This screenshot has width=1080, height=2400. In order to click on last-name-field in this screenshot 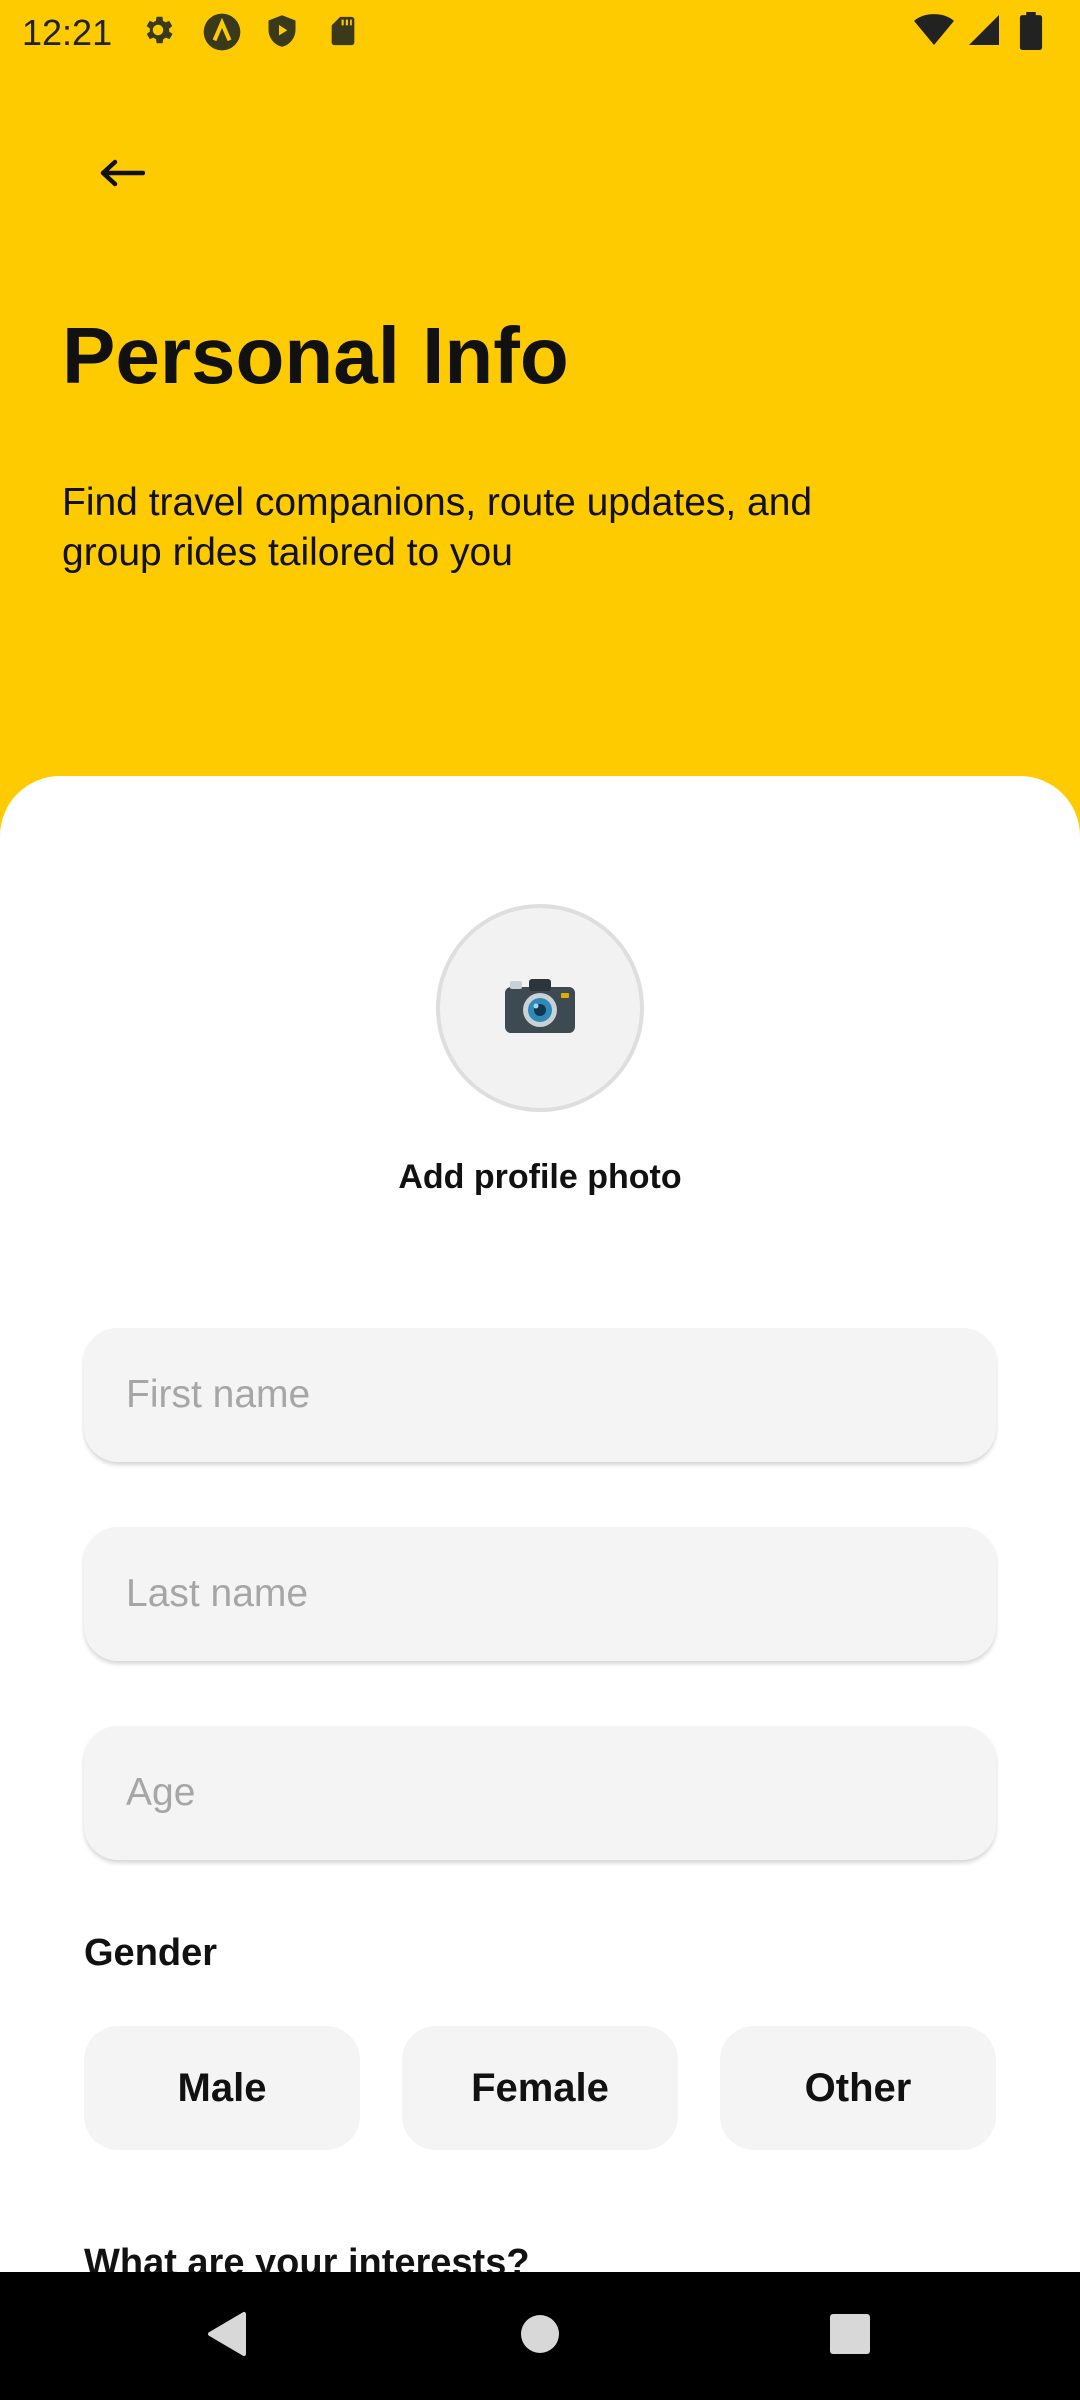, I will do `click(540, 1594)`.